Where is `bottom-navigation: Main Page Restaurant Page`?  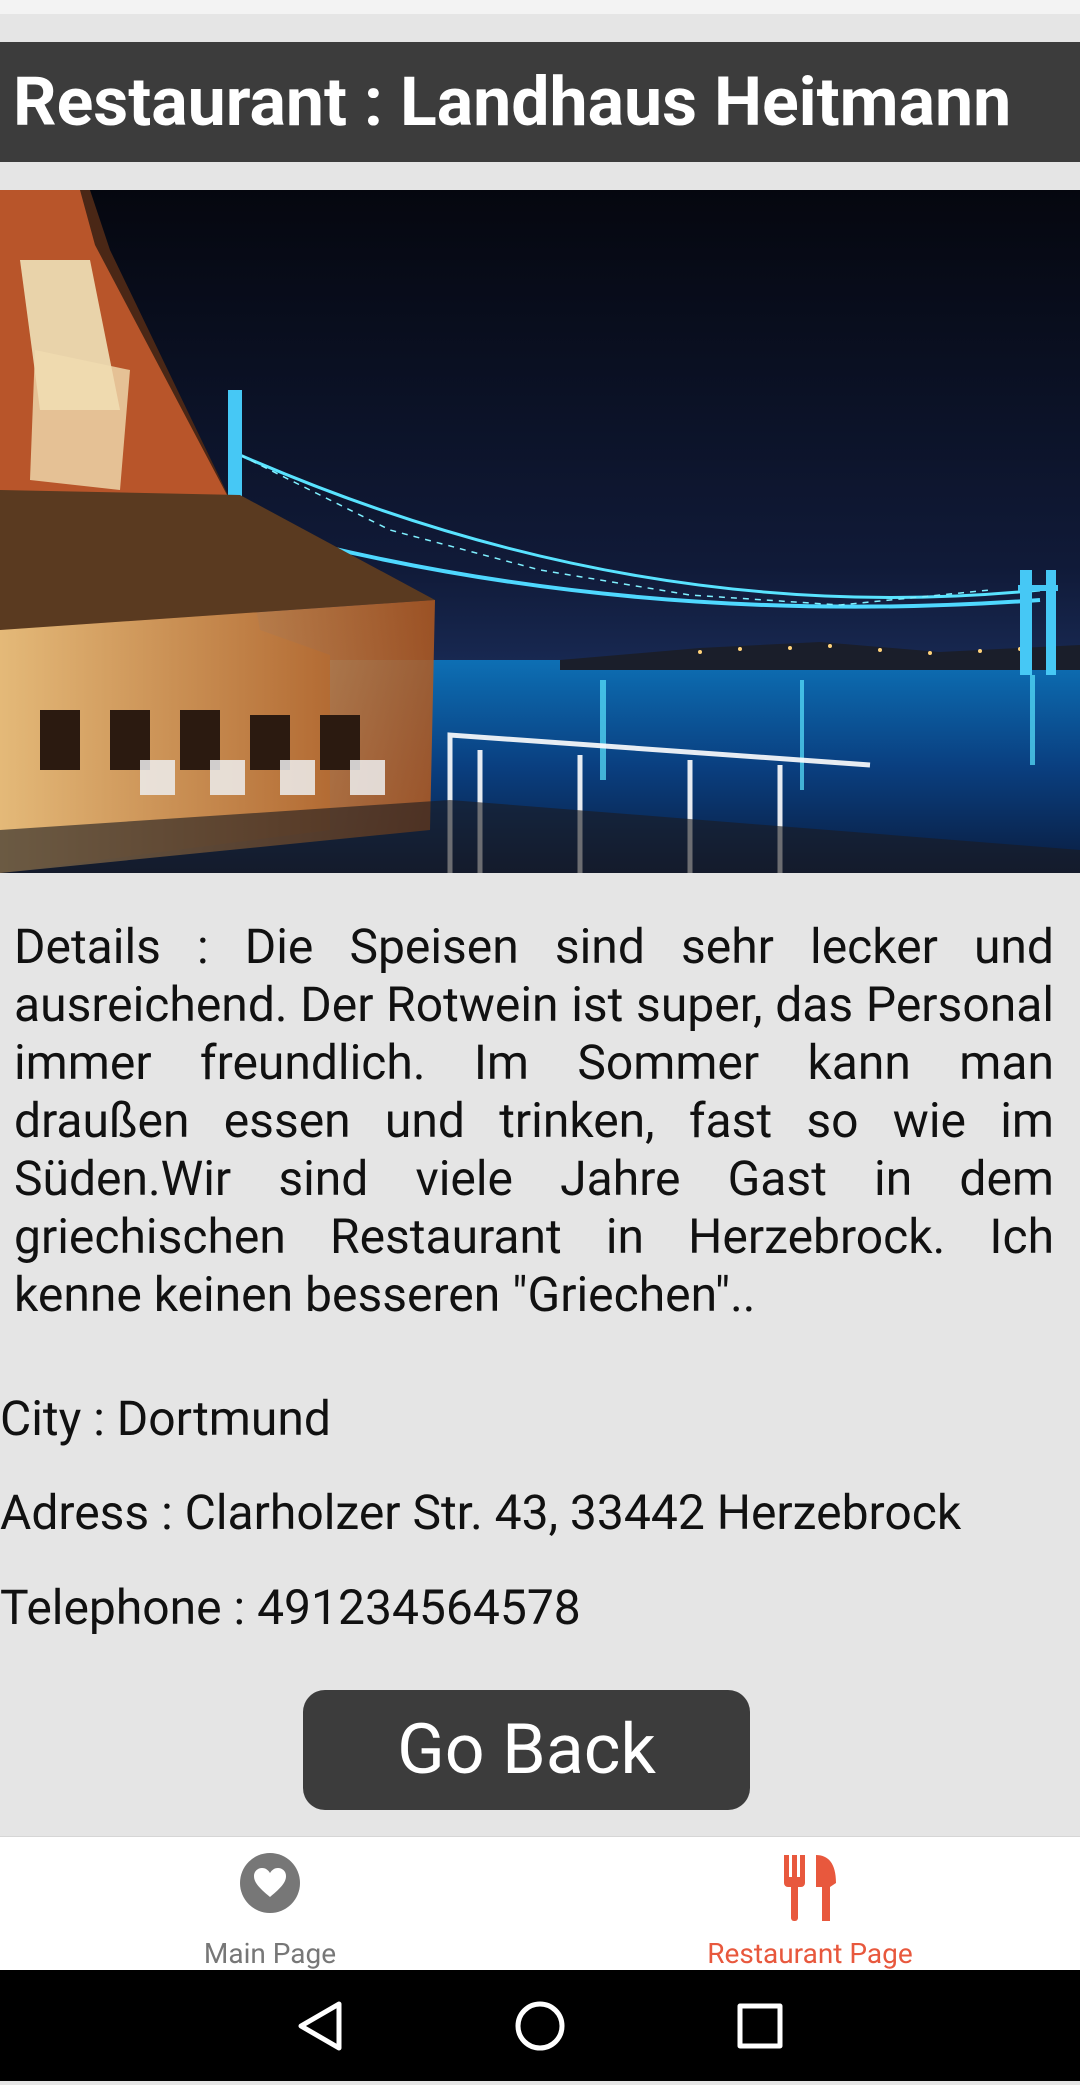
bottom-navigation: Main Page Restaurant Page is located at coordinates (540, 1903).